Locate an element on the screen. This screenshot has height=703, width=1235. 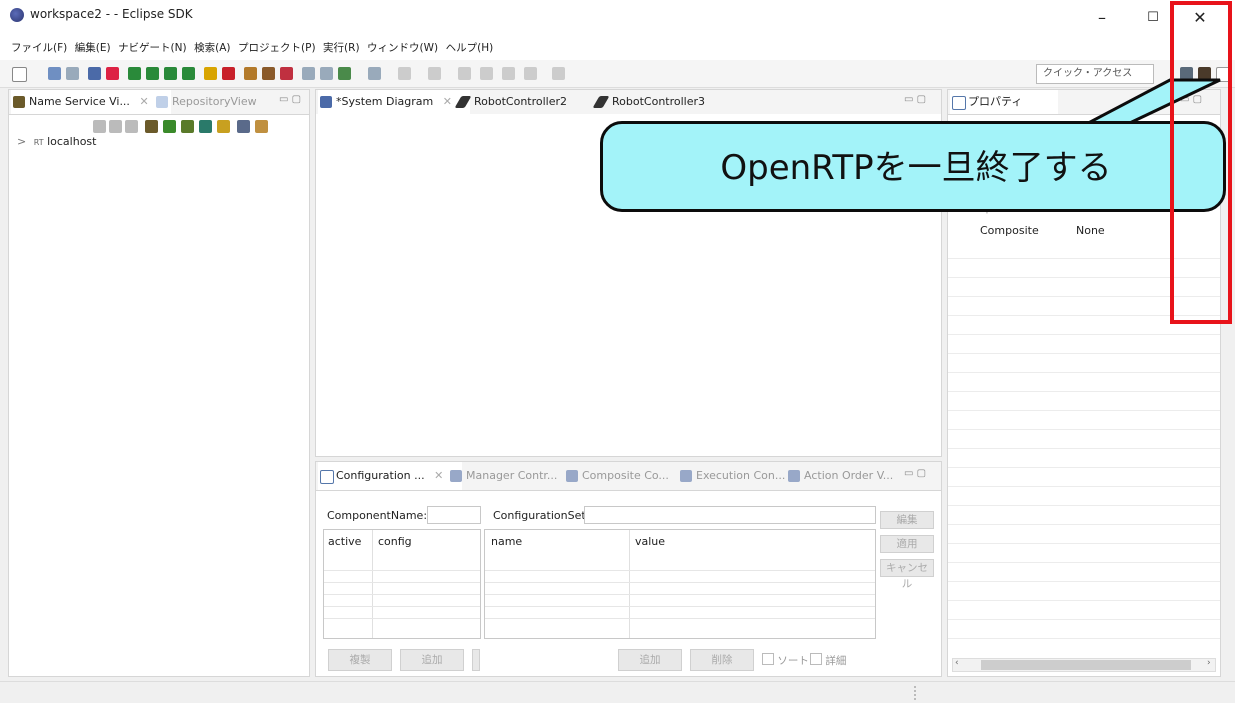
configuration-set-label: ConfigurationSet: is located at coordinates (541, 515).